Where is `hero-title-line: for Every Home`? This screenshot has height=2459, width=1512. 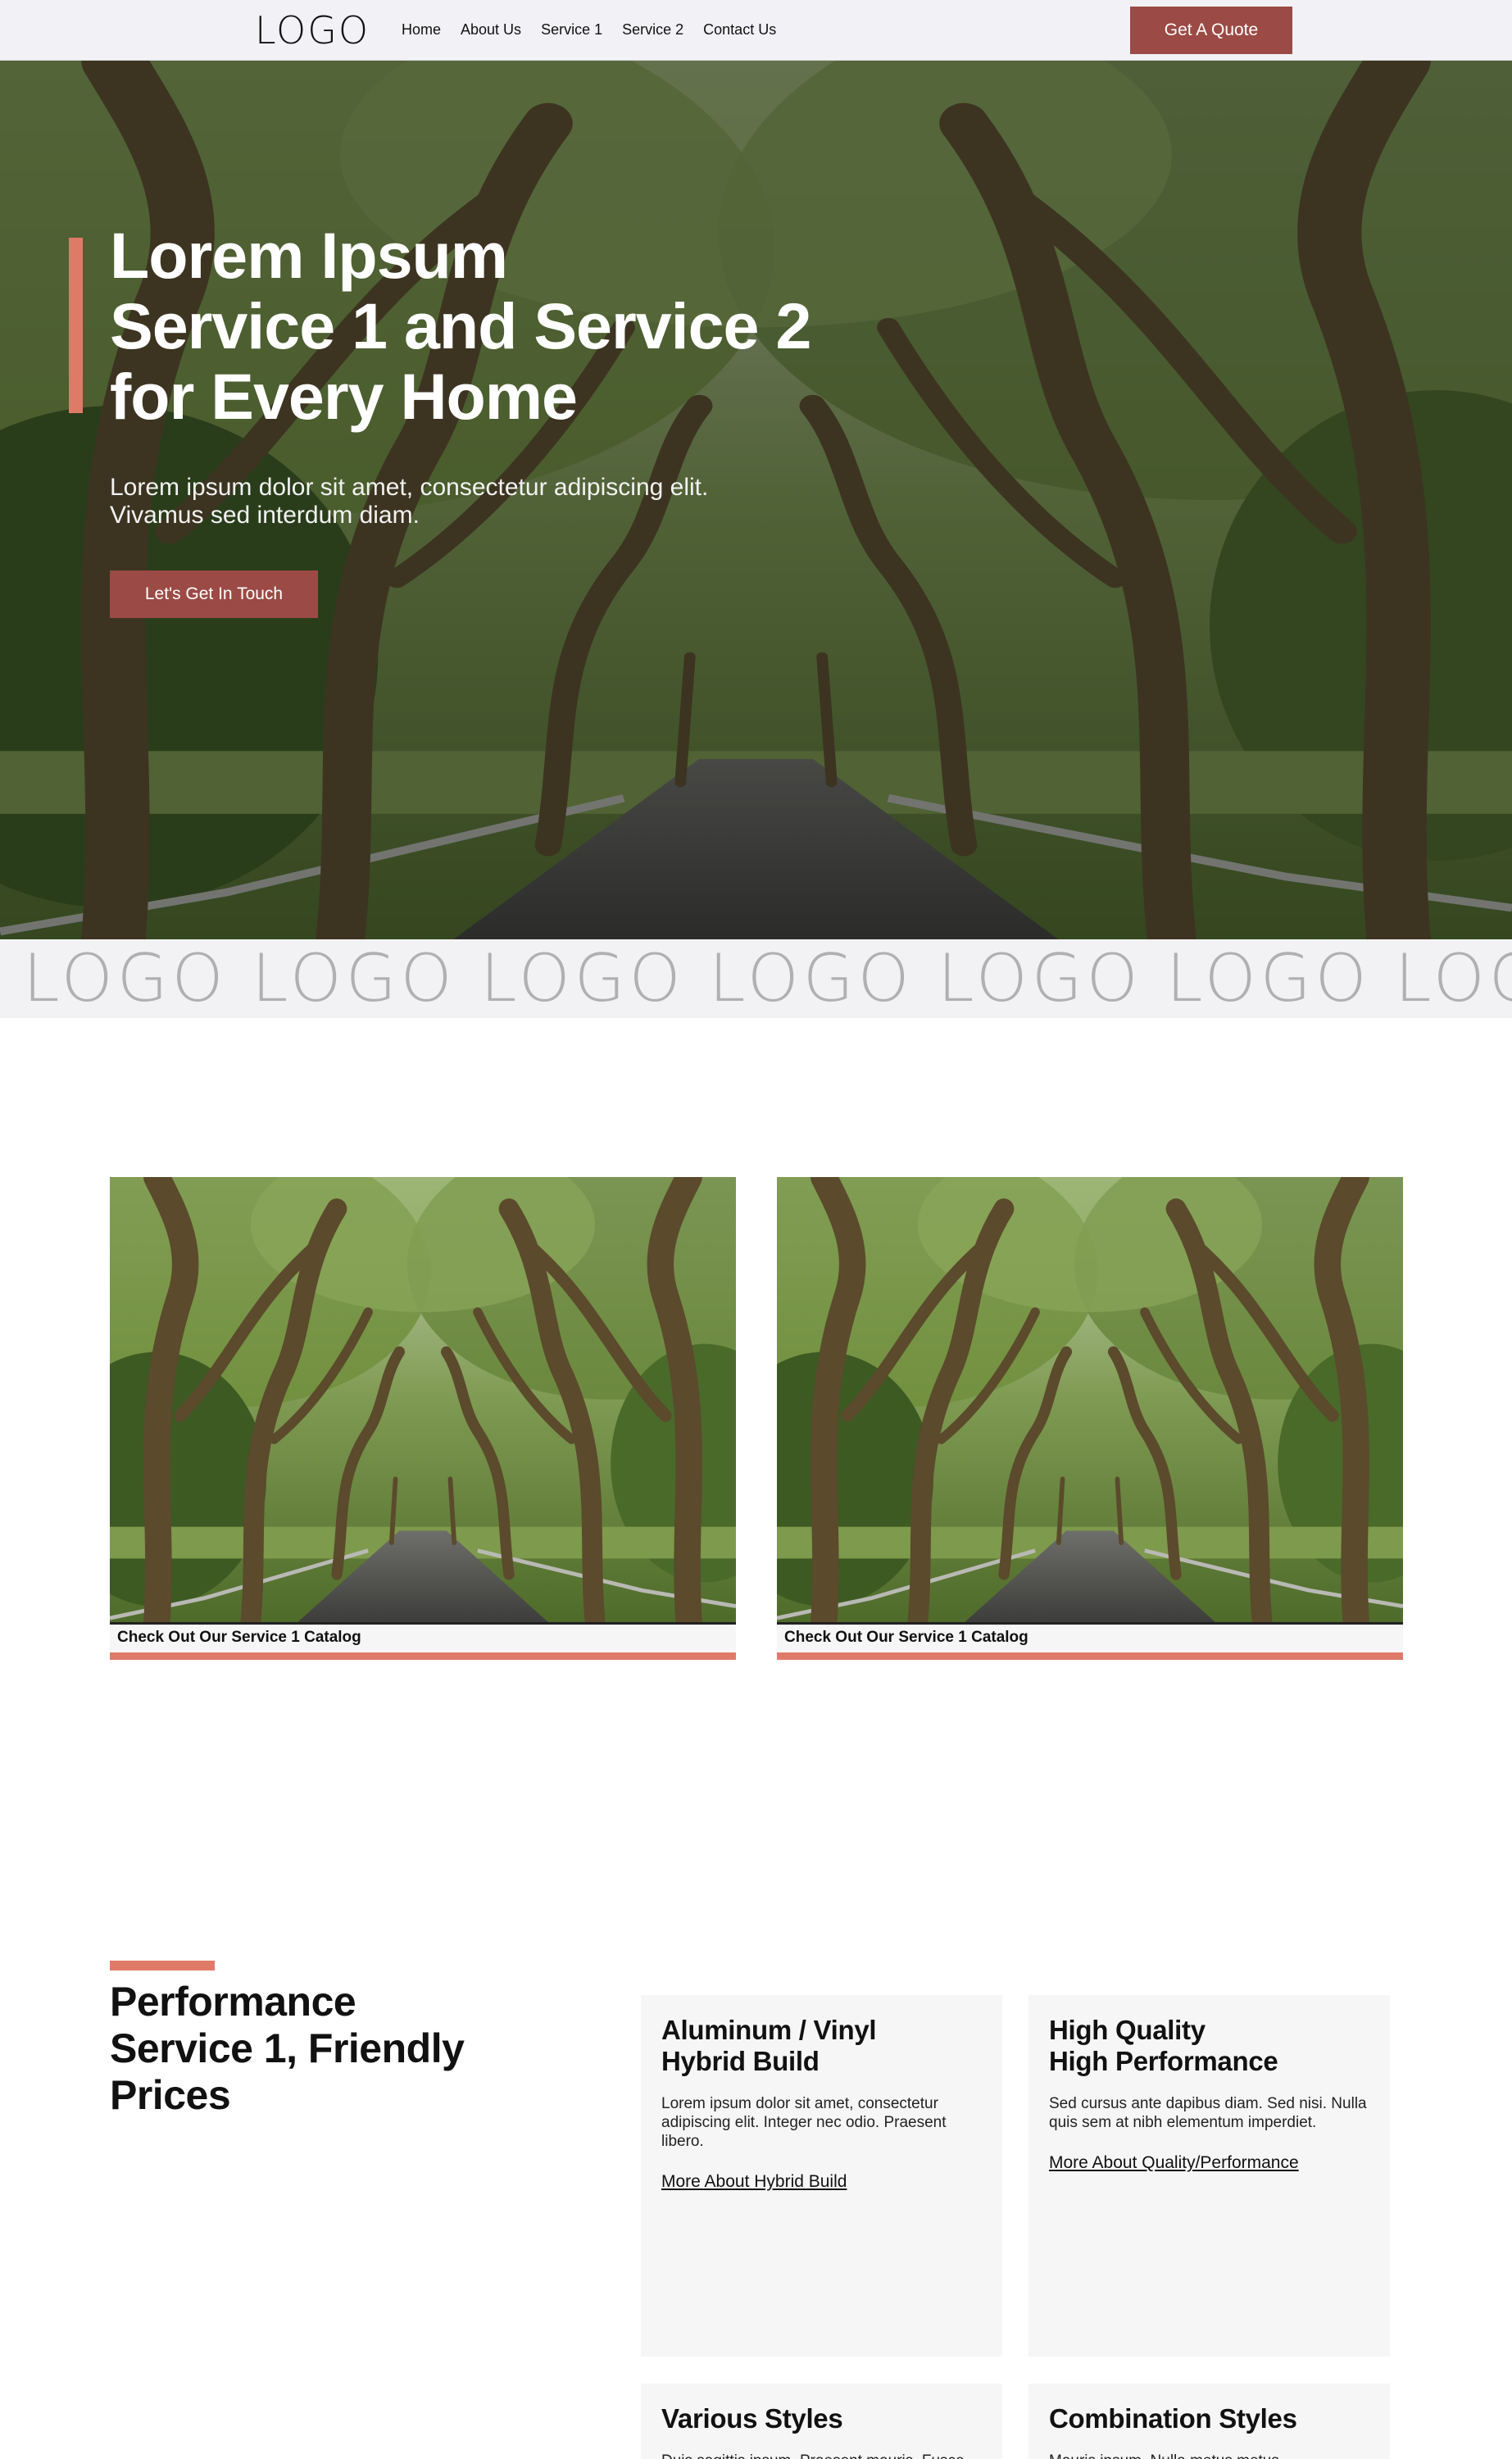
hero-title-line: for Every Home is located at coordinates (344, 396).